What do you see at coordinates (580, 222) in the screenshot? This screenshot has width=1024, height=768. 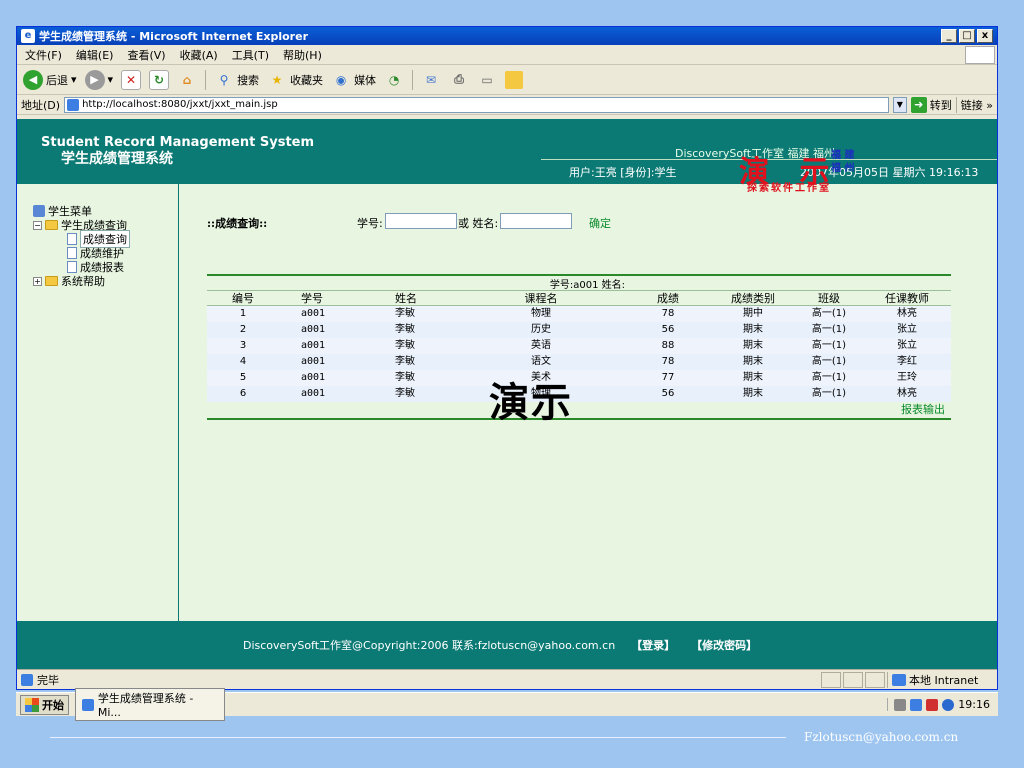 I see `search-form: ::成绩查询:: 学号: 或 姓名: 确定` at bounding box center [580, 222].